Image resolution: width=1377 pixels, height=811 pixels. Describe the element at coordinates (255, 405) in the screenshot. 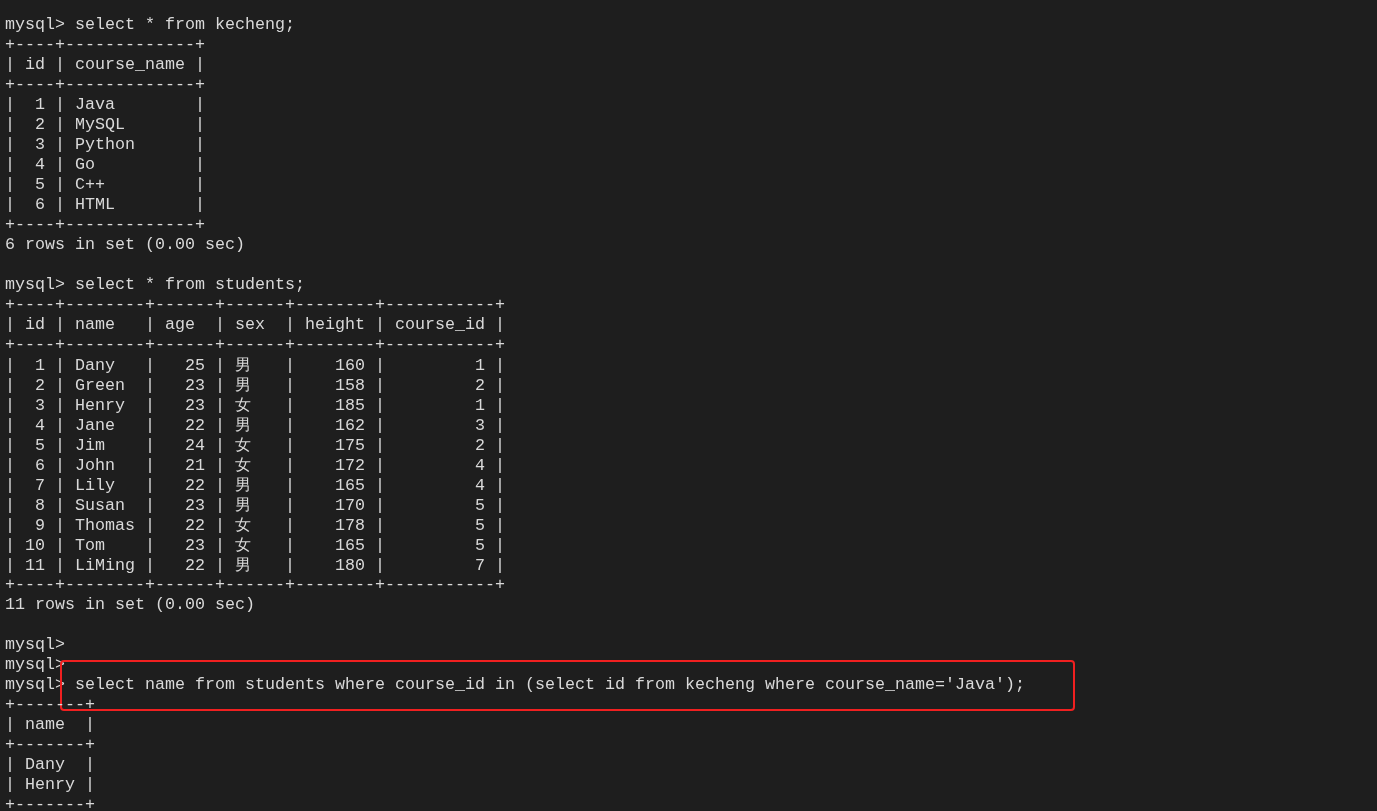

I see `terminal-line: | 3 | Henry | 23 | 女 | 185 | 1 |` at that location.